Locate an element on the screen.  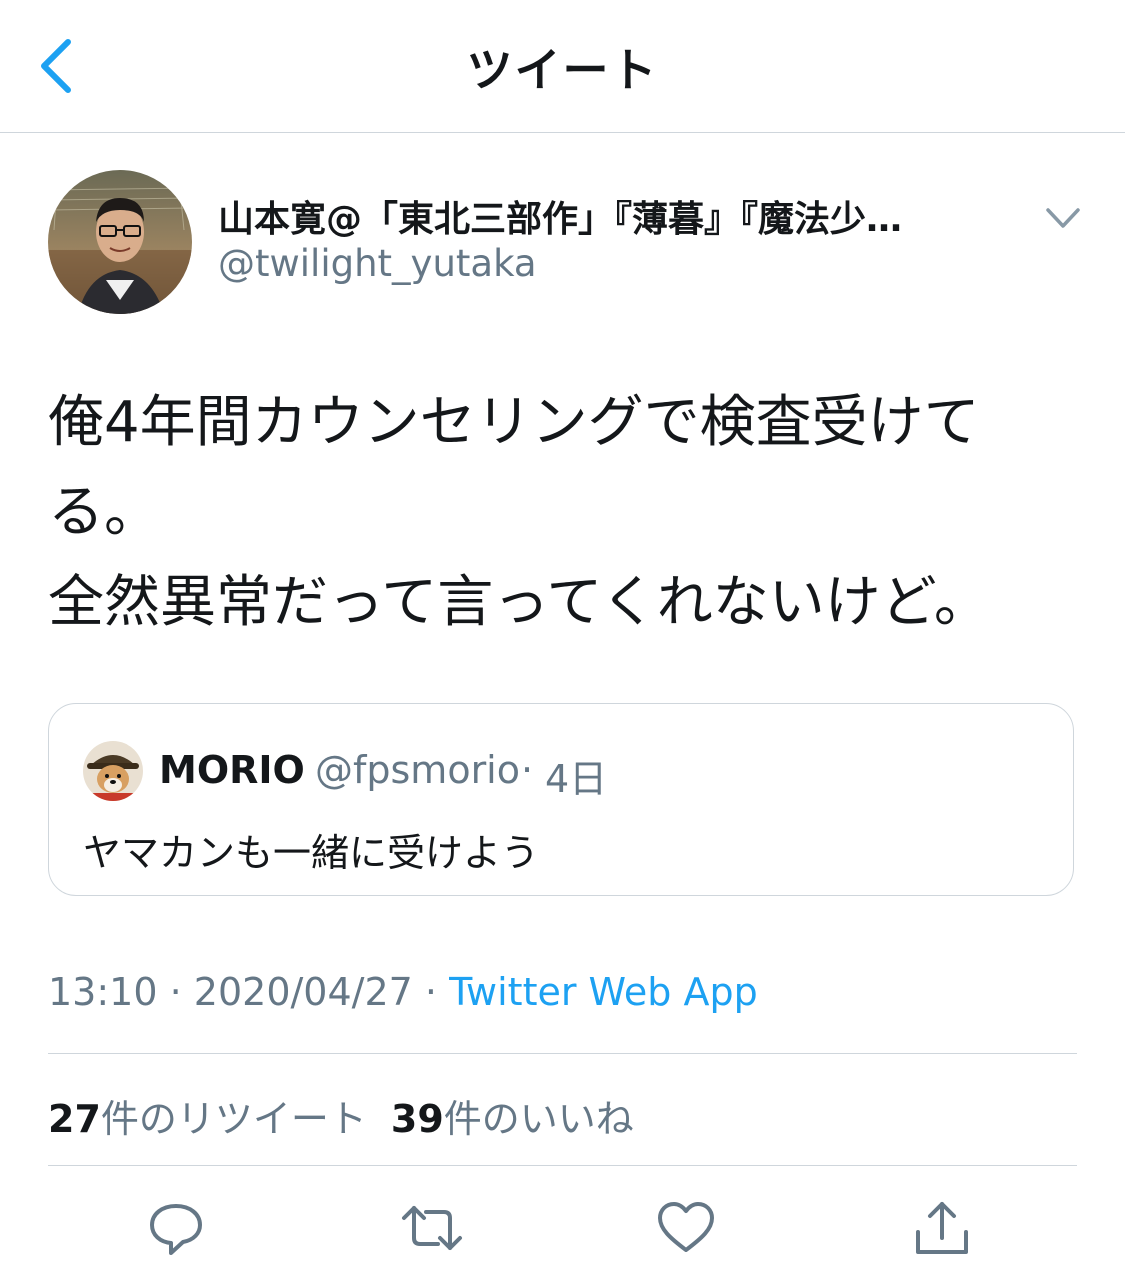
like-count-link: 39件のいいね is located at coordinates (512, 1119).